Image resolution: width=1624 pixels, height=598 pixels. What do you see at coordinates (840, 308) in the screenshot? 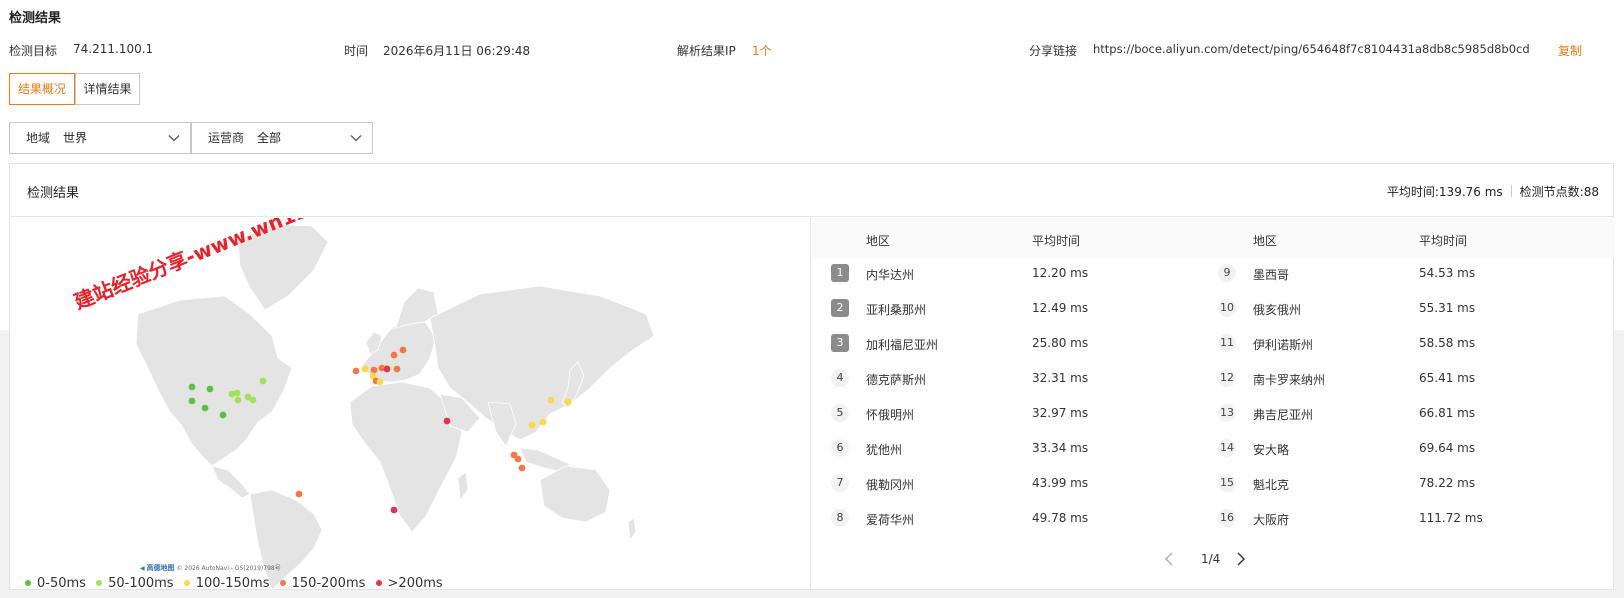
I see `rank-badge: 2` at bounding box center [840, 308].